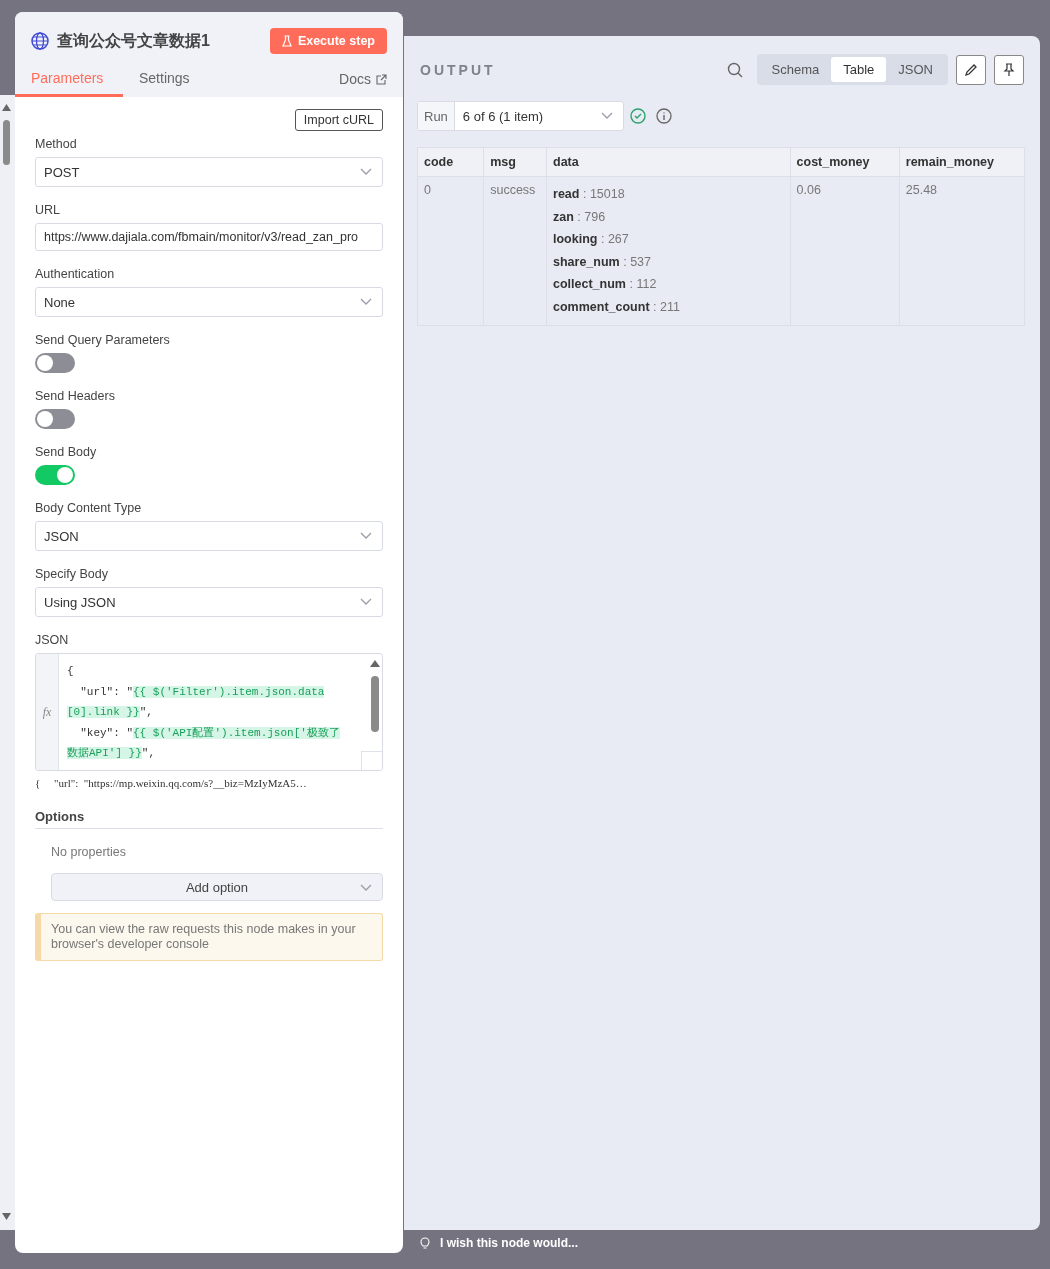 This screenshot has height=1269, width=1050. I want to click on code-editor: fx { "url": "{{ $('Filter').item.json.data [0].link }}", "key": "{{ $('API配置').item.json['极致了 数据API'] }}",, so click(209, 712).